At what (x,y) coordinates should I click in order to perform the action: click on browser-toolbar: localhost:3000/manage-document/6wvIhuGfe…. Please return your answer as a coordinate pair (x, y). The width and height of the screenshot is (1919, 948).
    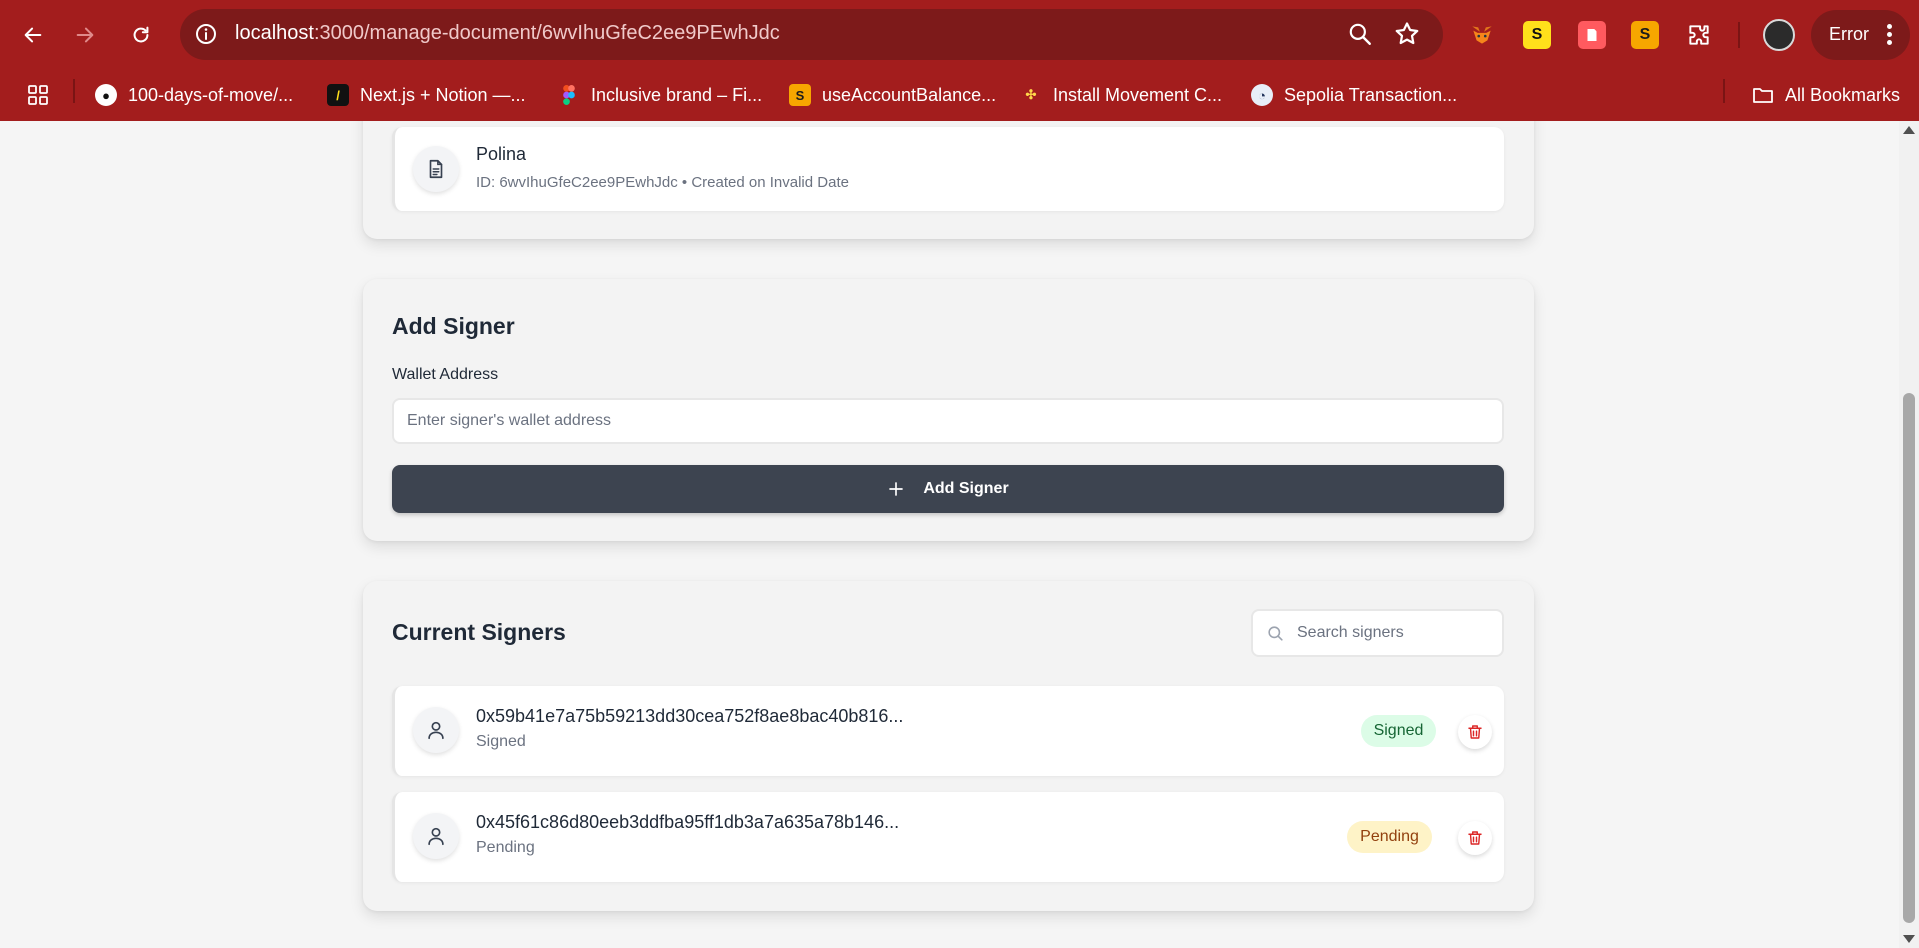
    Looking at the image, I should click on (959, 35).